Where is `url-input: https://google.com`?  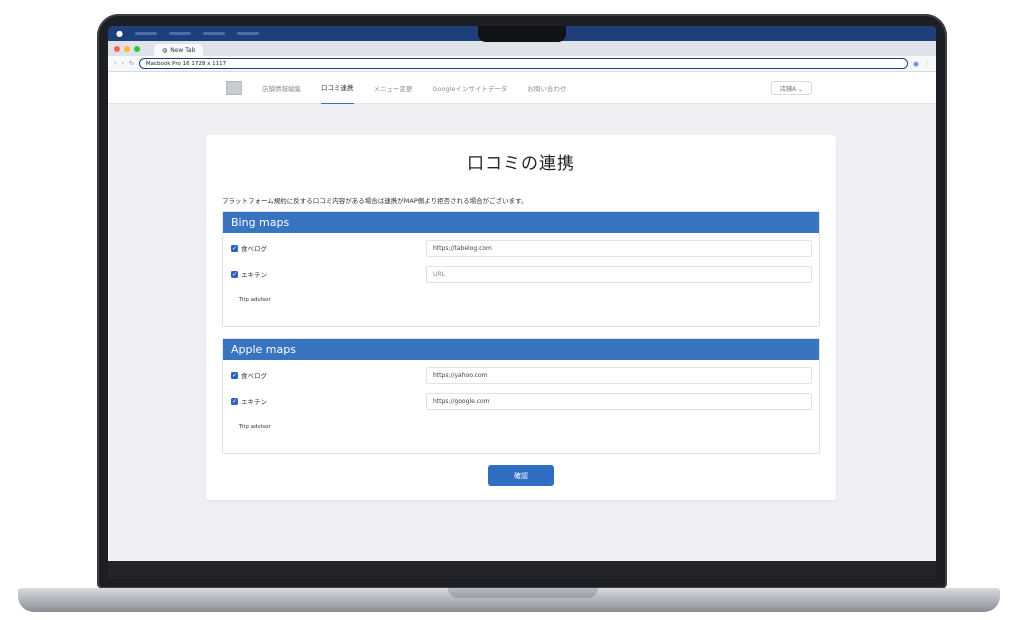
url-input: https://google.com is located at coordinates (619, 401).